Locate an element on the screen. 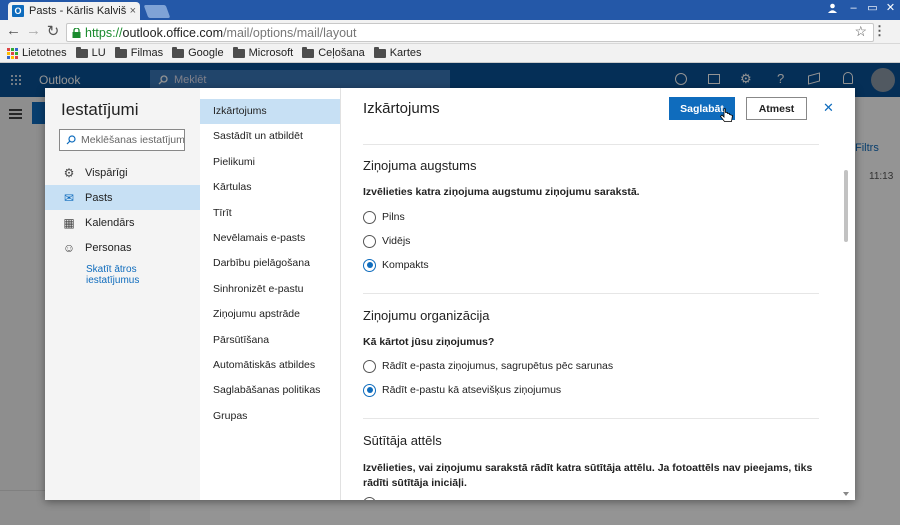 This screenshot has height=525, width=900. nav-label: Personas is located at coordinates (108, 247).